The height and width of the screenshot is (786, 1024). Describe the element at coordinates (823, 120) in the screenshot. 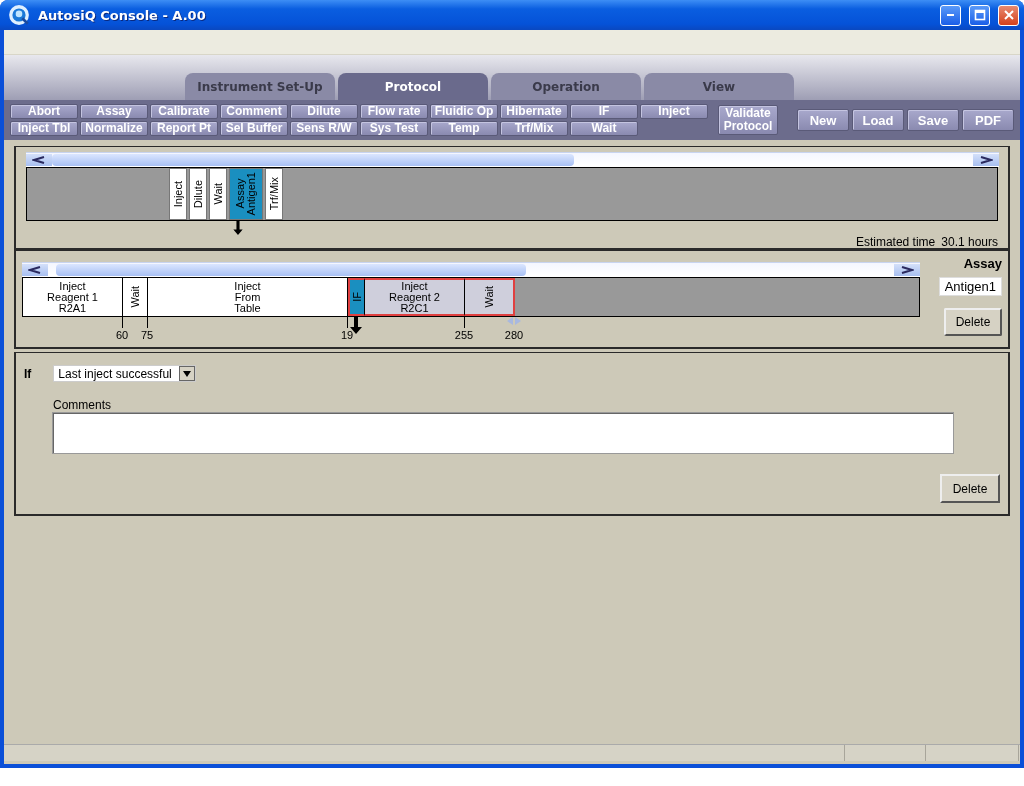

I see `file-button: New` at that location.